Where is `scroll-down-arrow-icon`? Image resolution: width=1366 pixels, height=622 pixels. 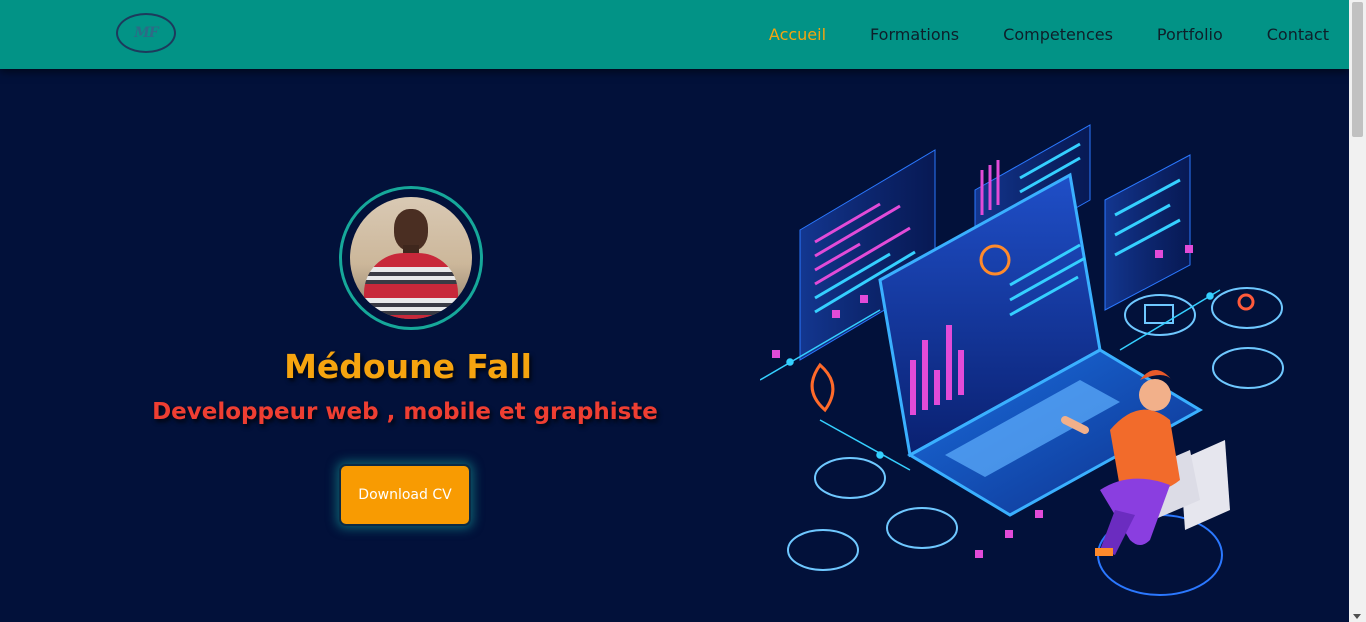
scroll-down-arrow-icon is located at coordinates (1357, 616).